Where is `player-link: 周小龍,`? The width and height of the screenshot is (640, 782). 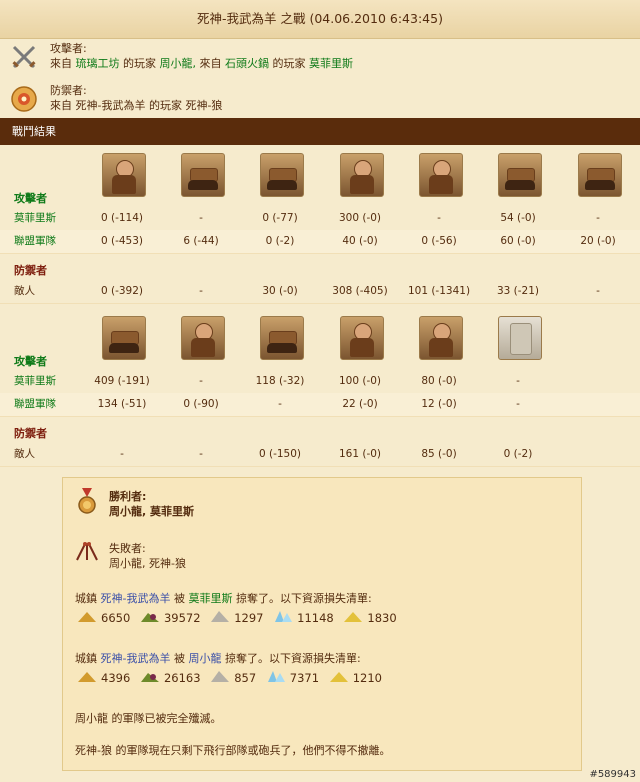
player-link: 周小龍, is located at coordinates (178, 63).